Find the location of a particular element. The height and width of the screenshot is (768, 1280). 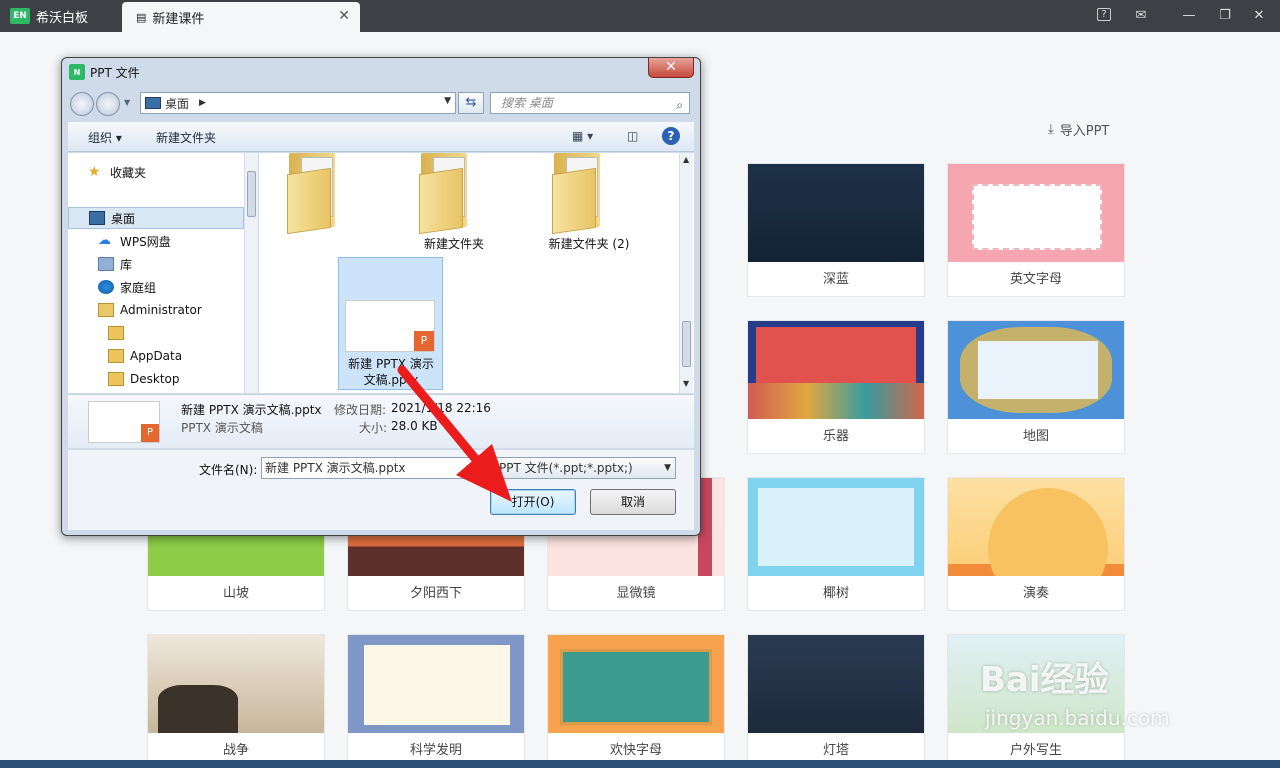

template-card-instruments: 乐器 is located at coordinates (836, 387).